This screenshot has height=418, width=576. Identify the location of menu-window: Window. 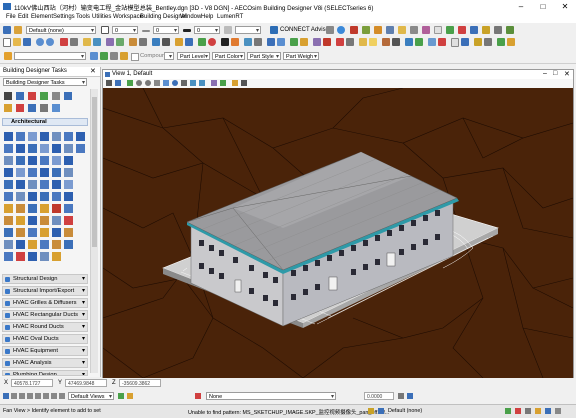
(190, 17).